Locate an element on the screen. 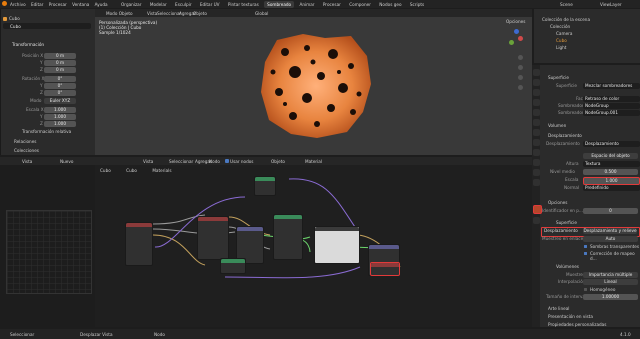  pan-icon is located at coordinates (520, 67).